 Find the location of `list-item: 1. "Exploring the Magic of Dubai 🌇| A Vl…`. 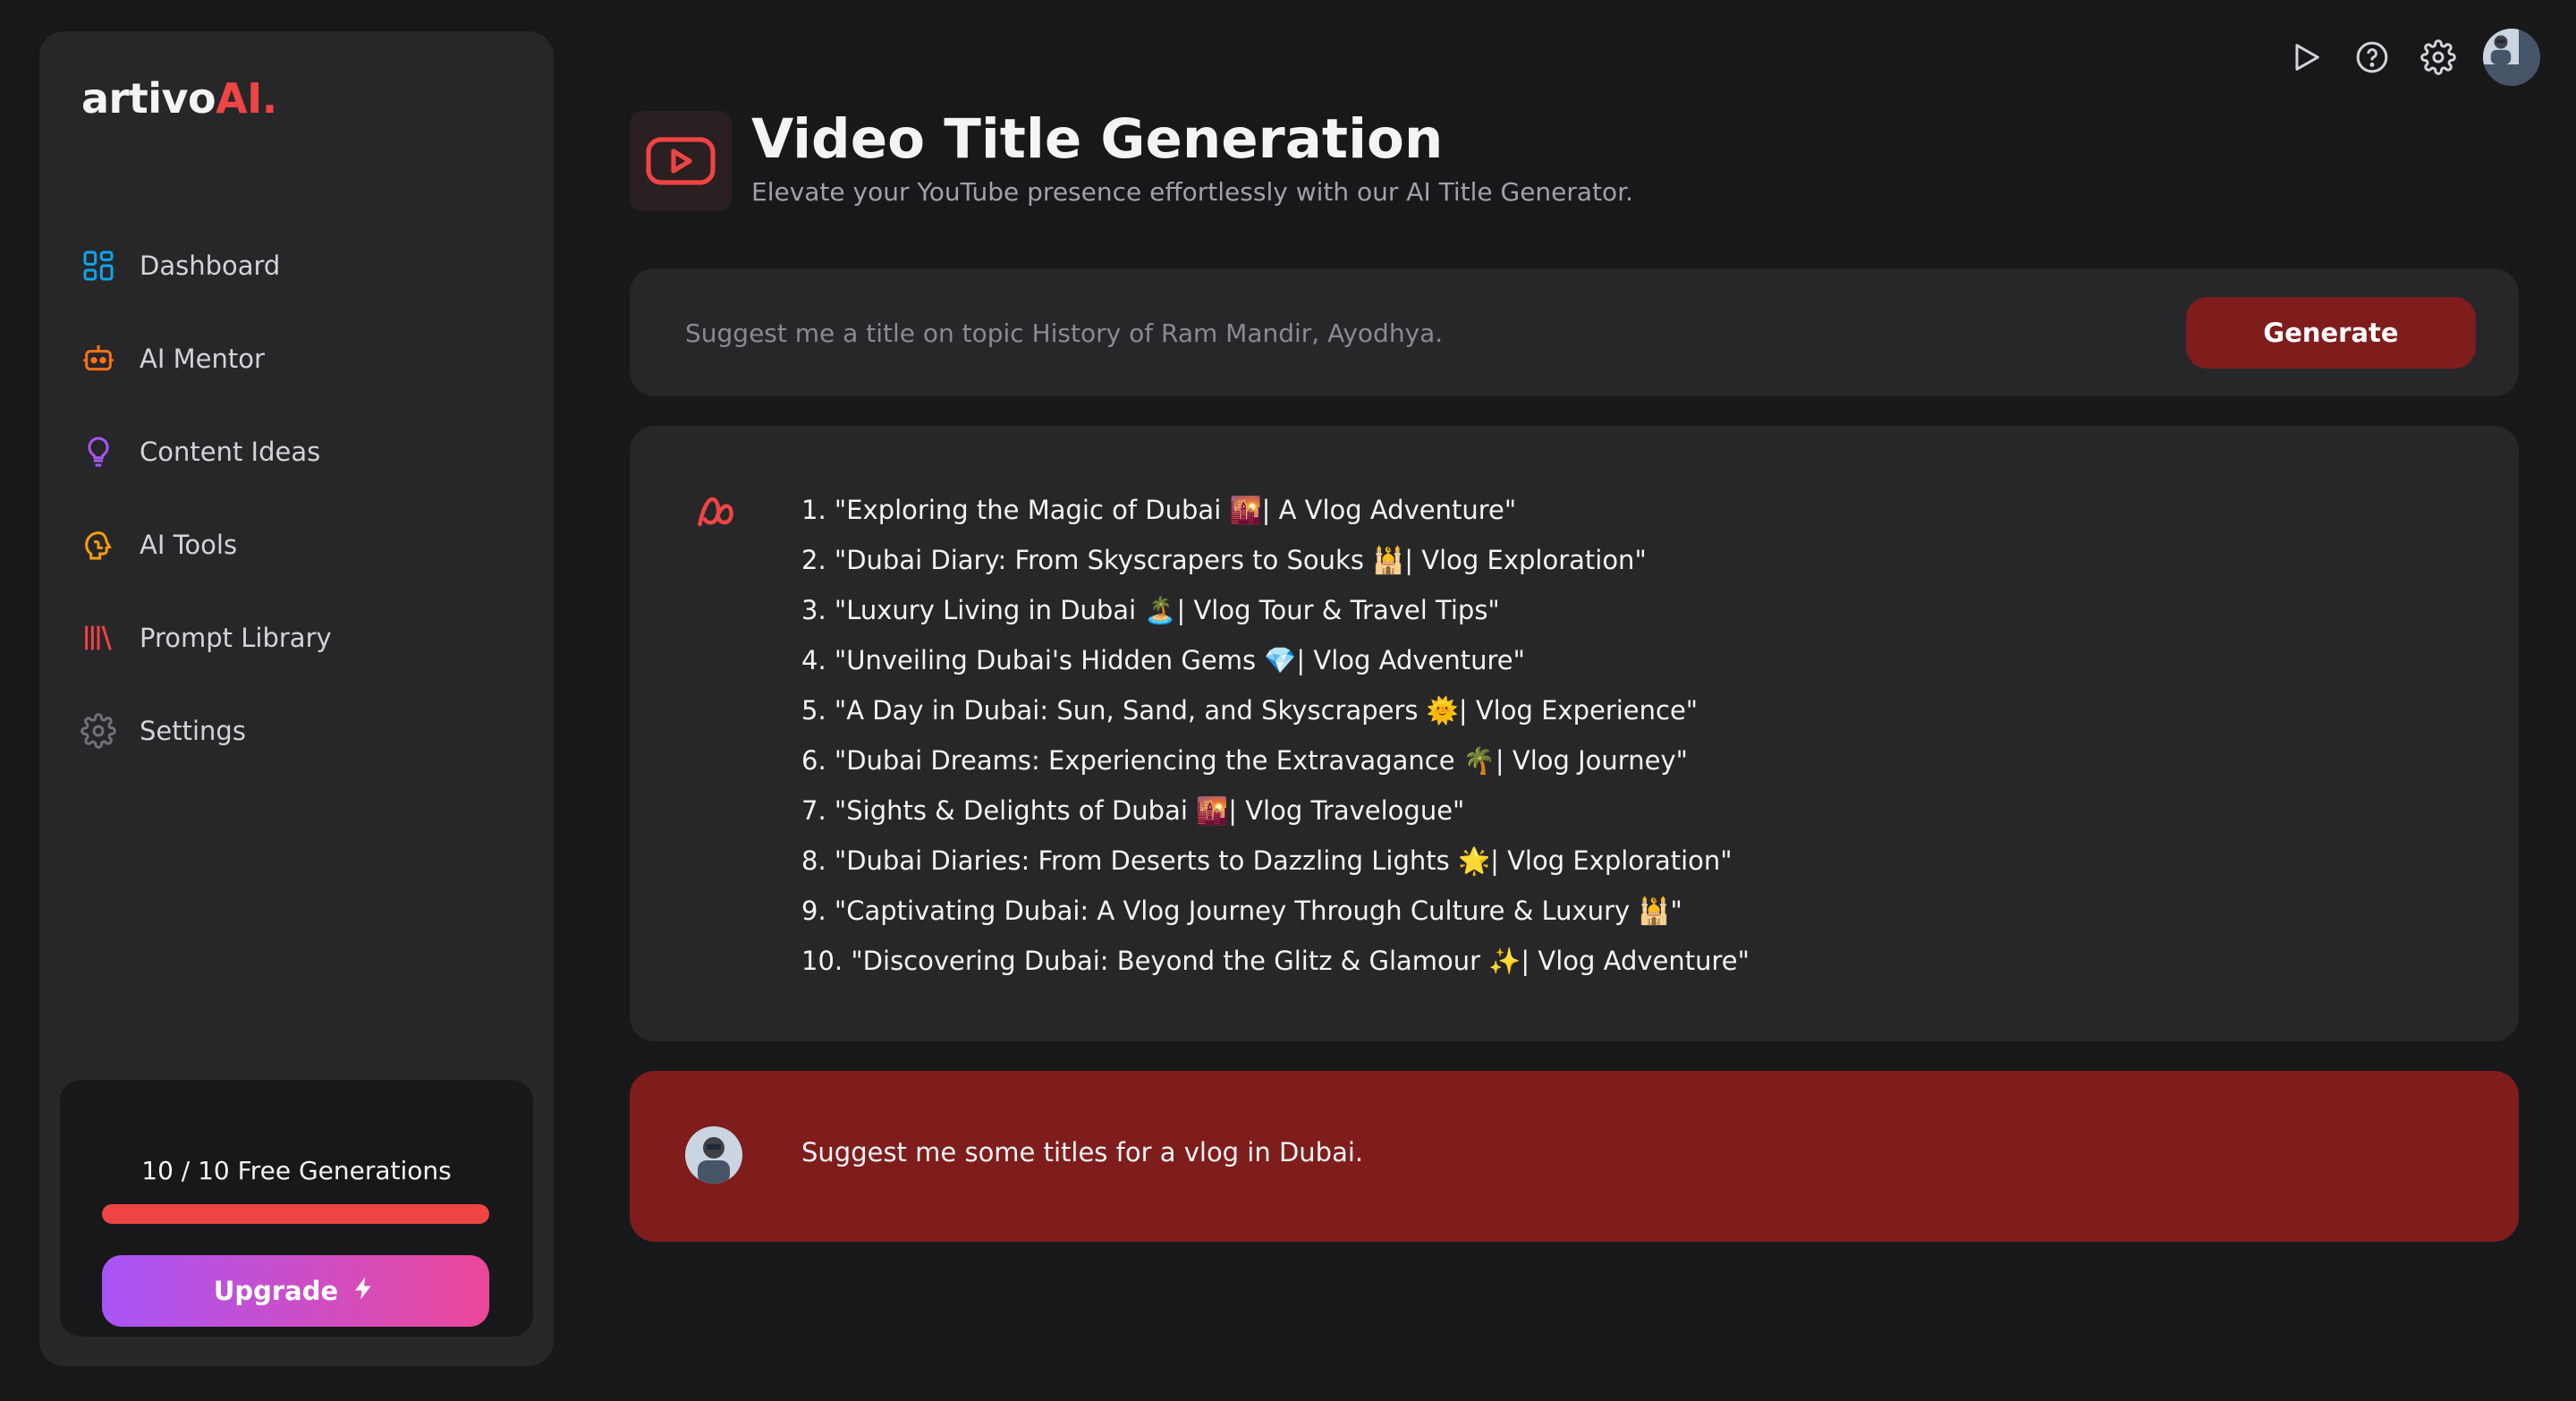

list-item: 1. "Exploring the Magic of Dubai 🌇| A Vl… is located at coordinates (1159, 510).